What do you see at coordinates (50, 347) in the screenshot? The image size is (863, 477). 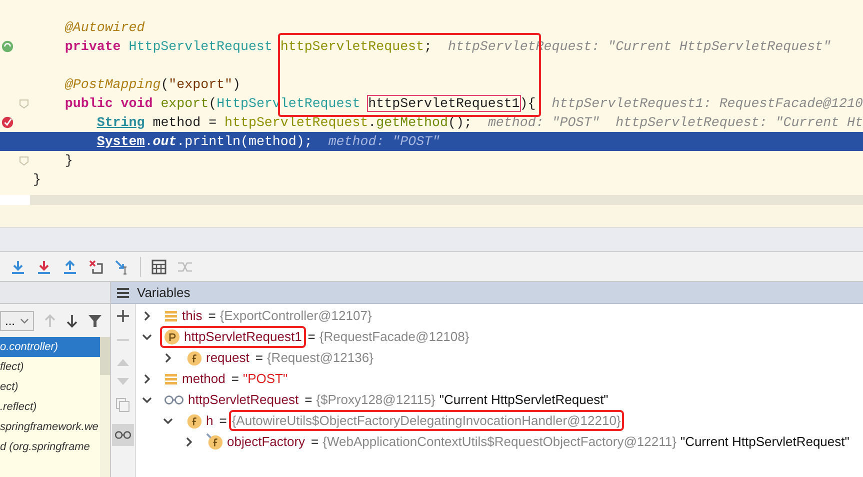 I see `stack-frame-item: o.controller)` at bounding box center [50, 347].